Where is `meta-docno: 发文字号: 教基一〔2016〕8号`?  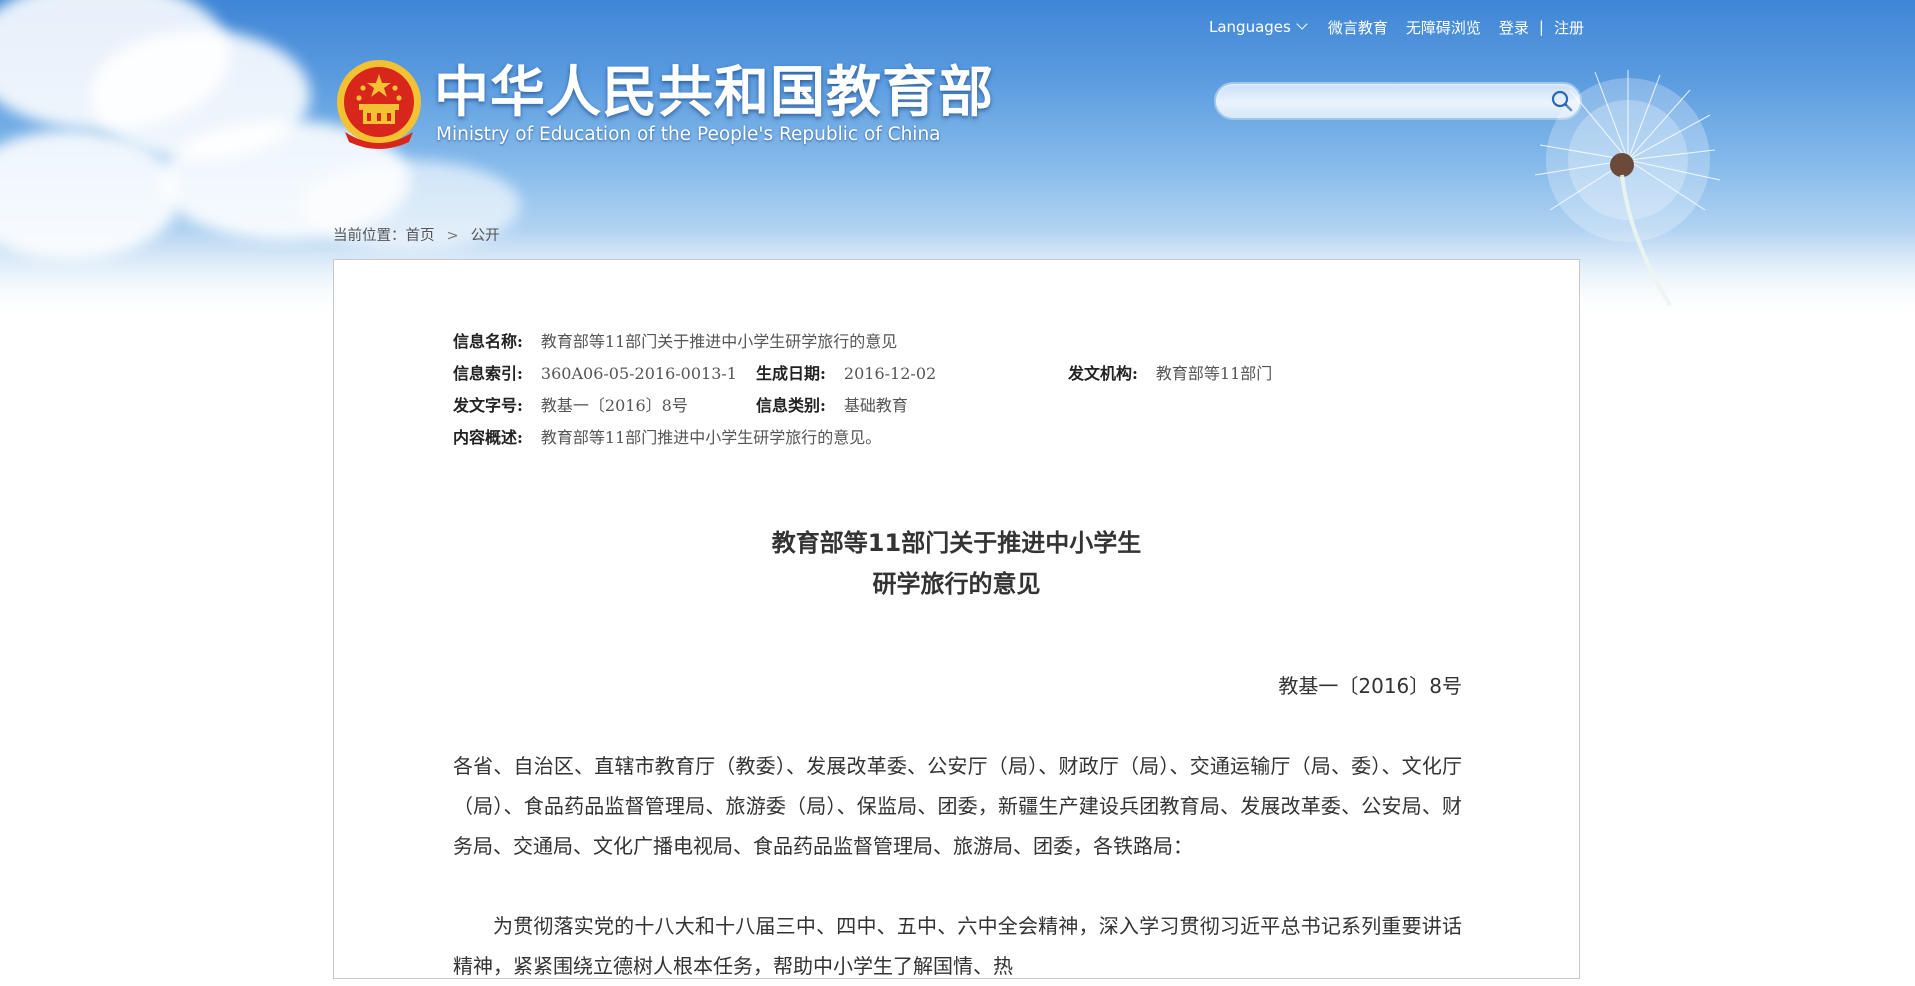
meta-docno: 发文字号: 教基一〔2016〕8号 is located at coordinates (570, 404).